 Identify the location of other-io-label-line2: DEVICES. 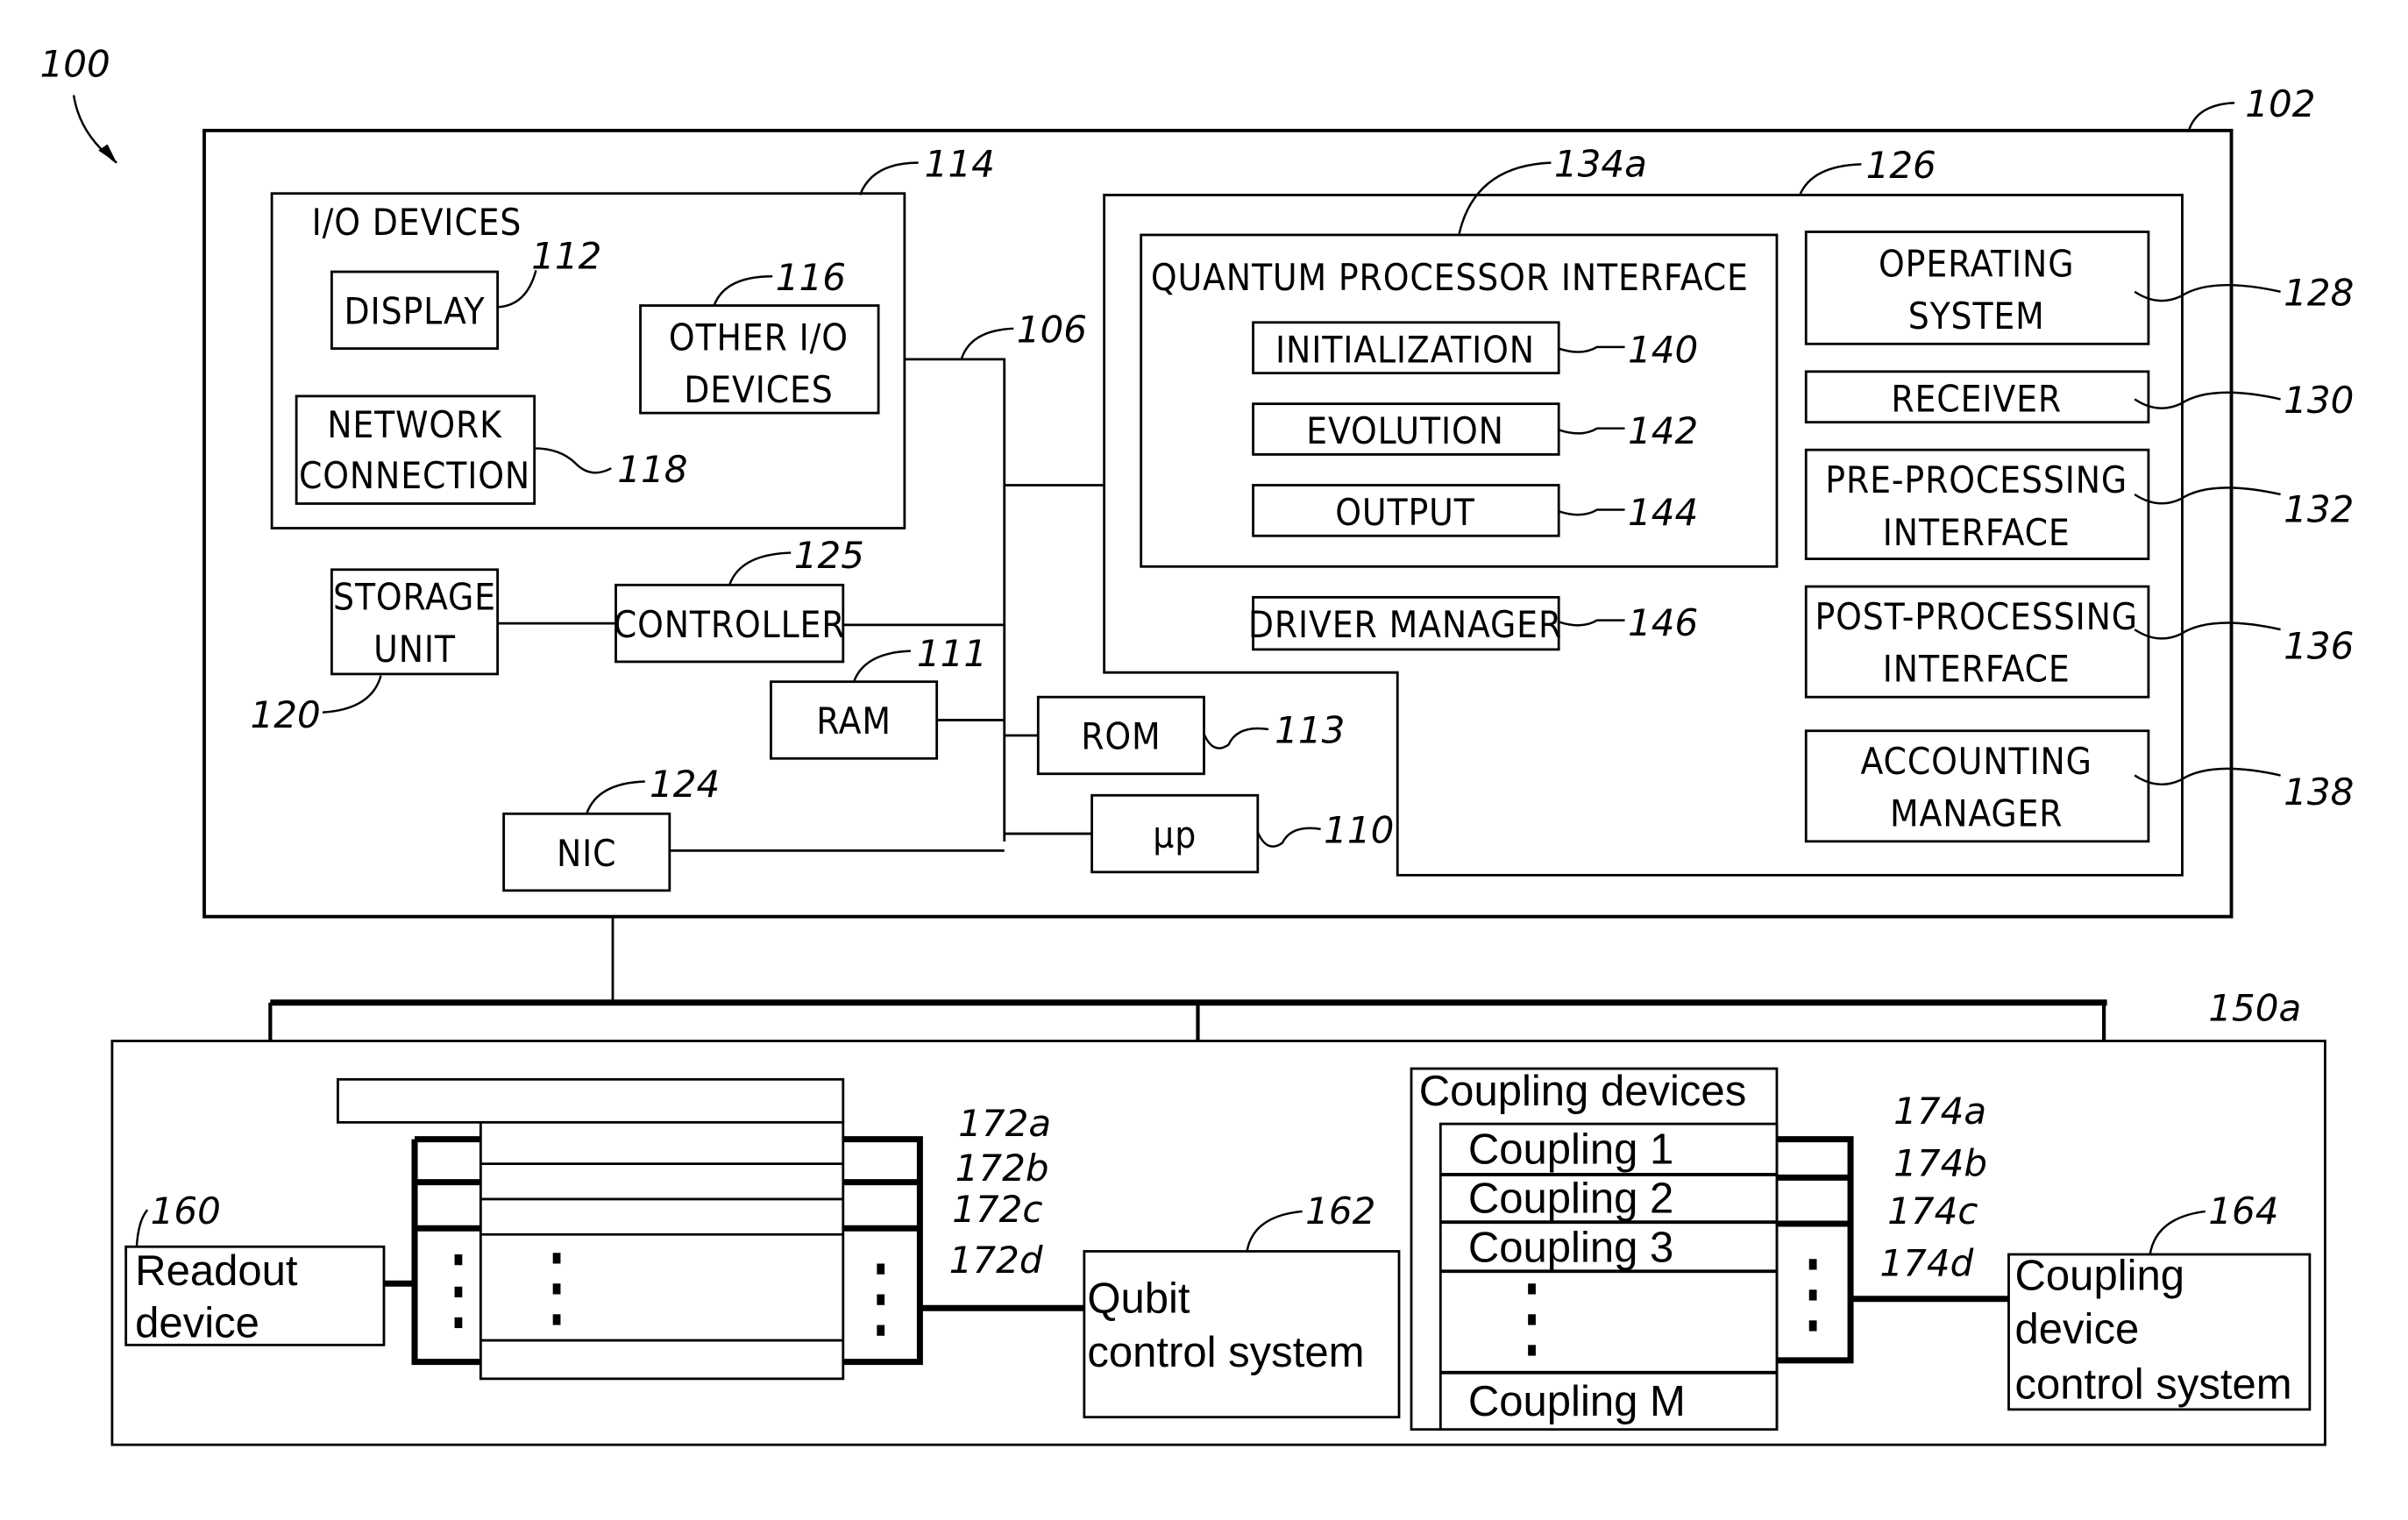
(758, 390).